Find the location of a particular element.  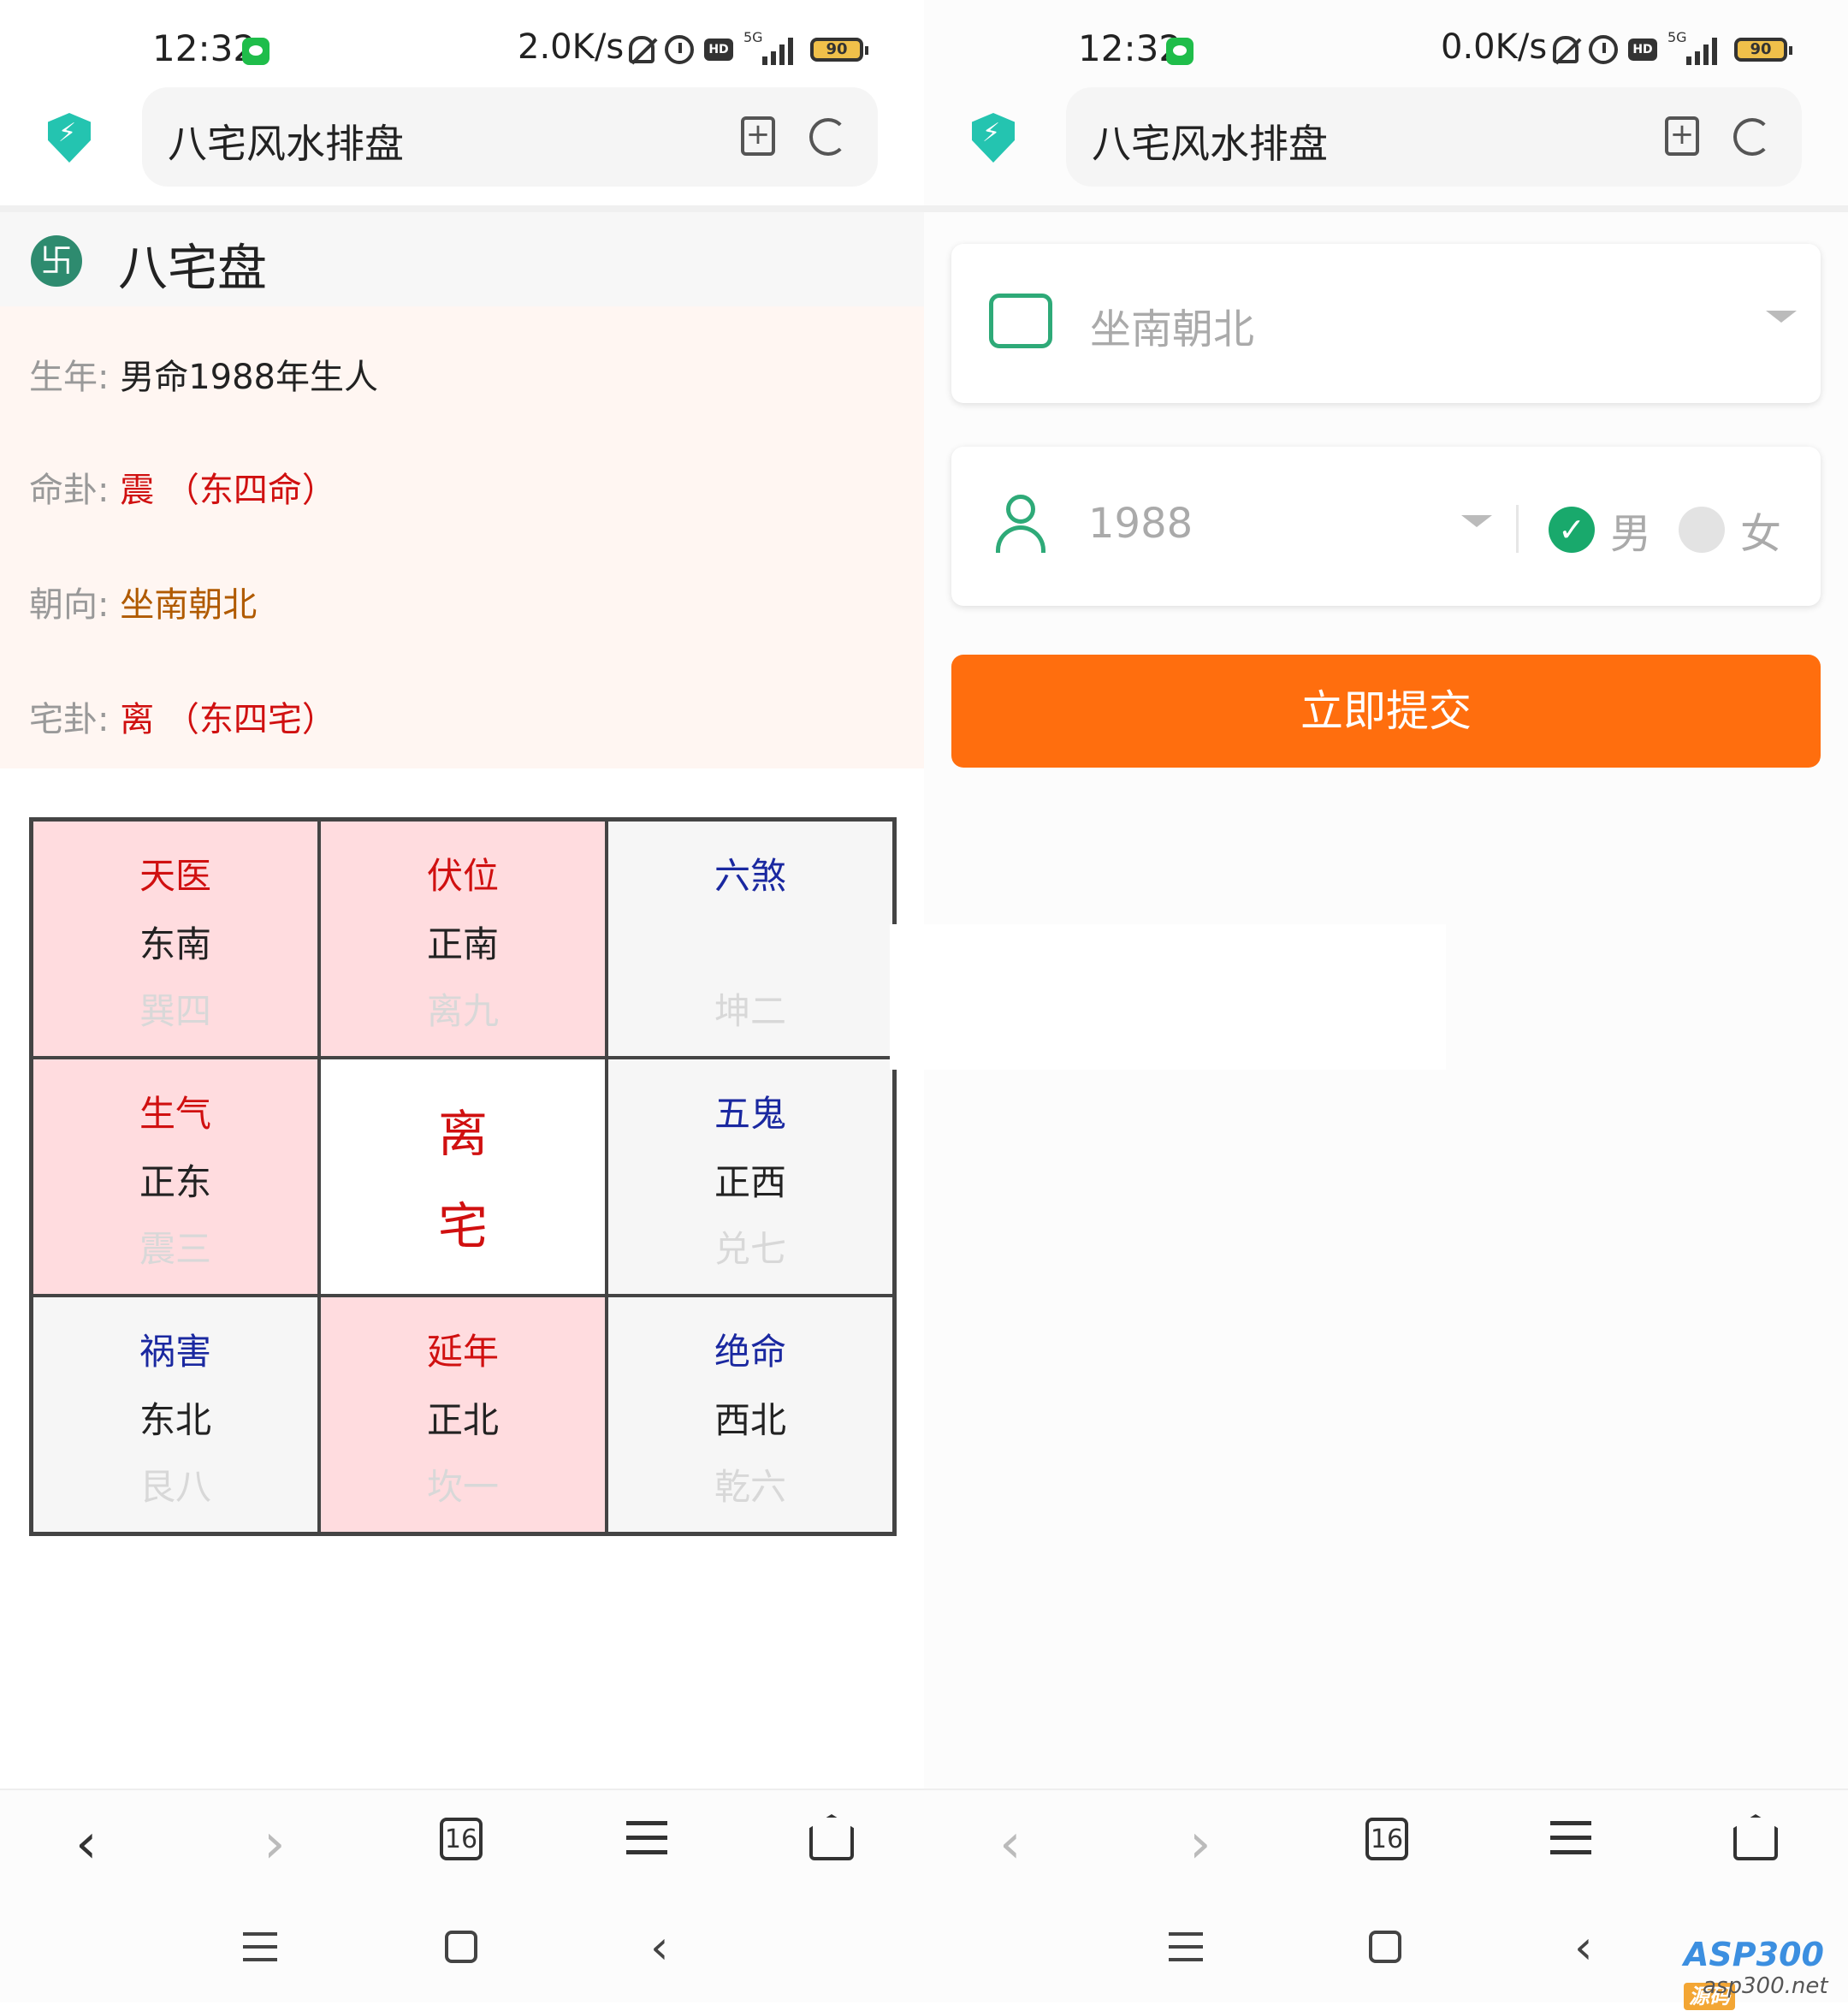

submit-button: 立即提交 is located at coordinates (1386, 711).